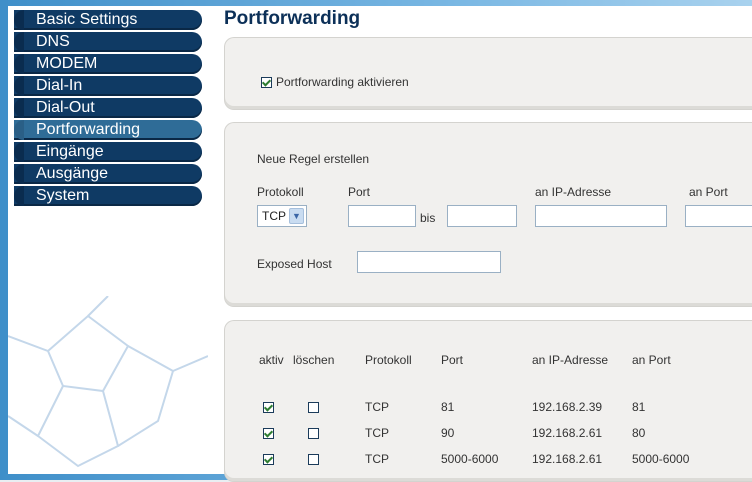 Image resolution: width=752 pixels, height=482 pixels. I want to click on row-3-port: 5000-6000, so click(470, 459).